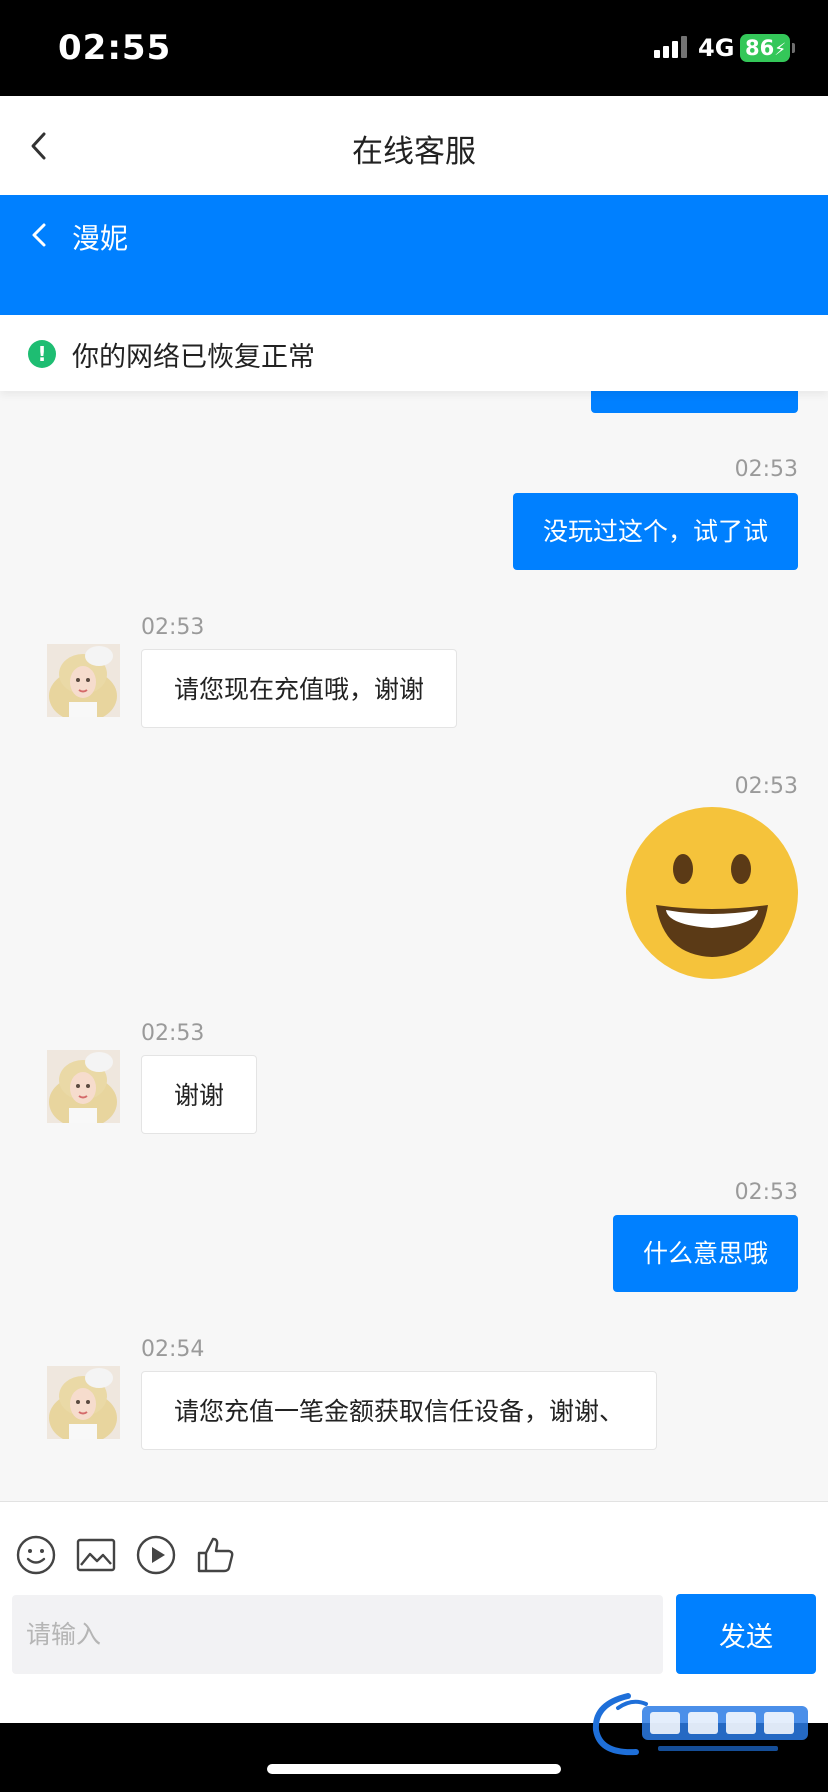 The image size is (828, 1792). Describe the element at coordinates (36, 1555) in the screenshot. I see `smiley-icon` at that location.